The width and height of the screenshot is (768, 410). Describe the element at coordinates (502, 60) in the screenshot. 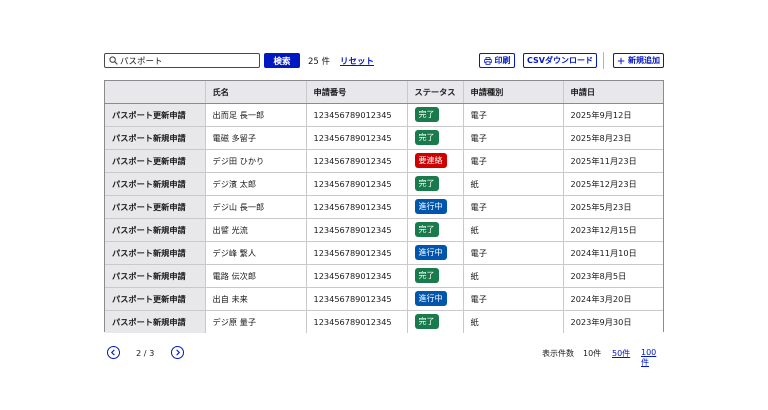

I see `print-label: 印刷` at that location.